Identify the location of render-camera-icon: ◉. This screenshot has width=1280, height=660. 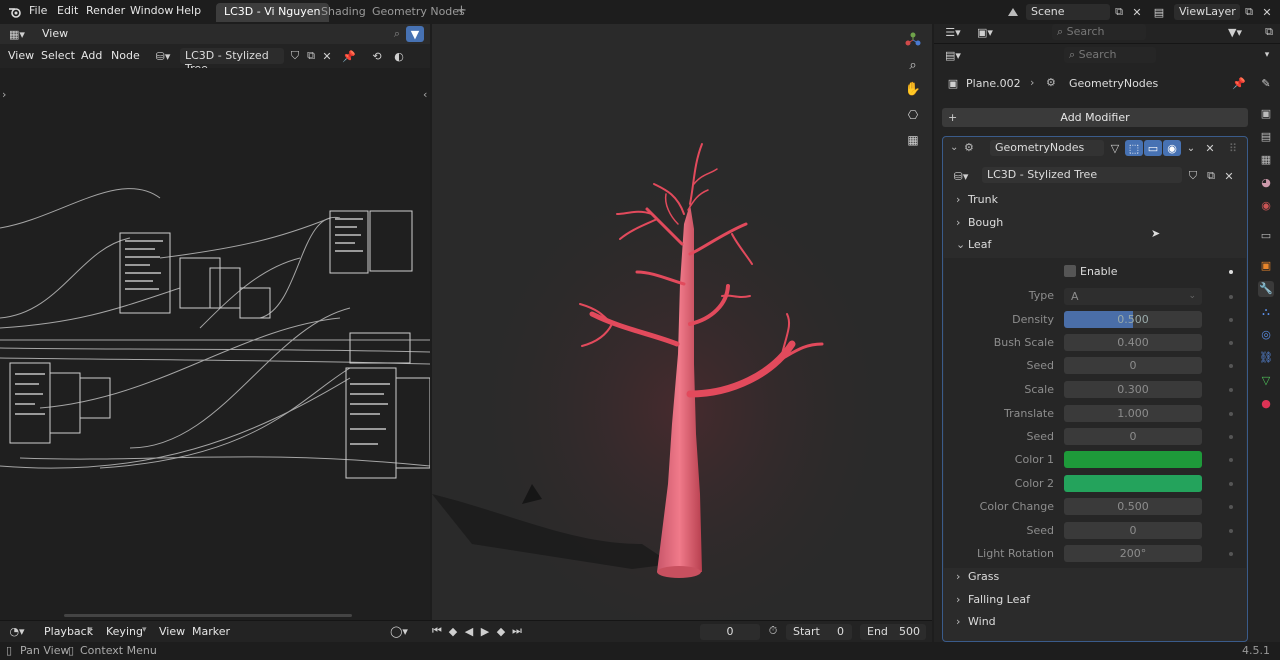
(1172, 148).